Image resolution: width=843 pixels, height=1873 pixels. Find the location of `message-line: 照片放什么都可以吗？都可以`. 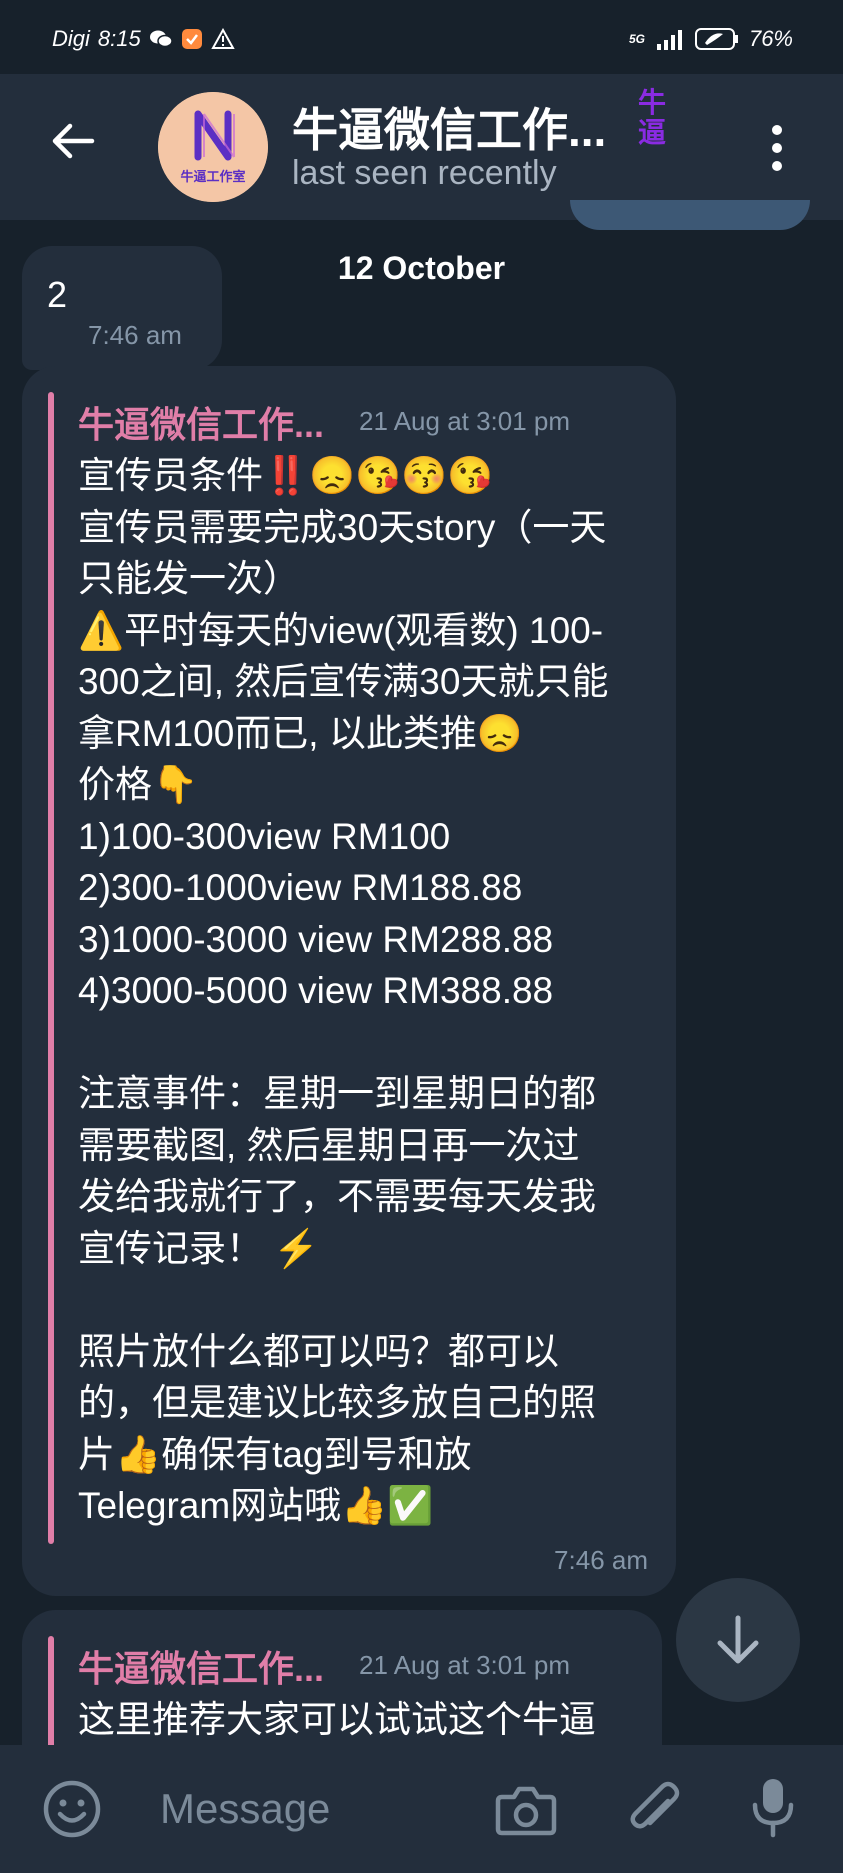

message-line: 照片放什么都可以吗？都可以 is located at coordinates (318, 1351).